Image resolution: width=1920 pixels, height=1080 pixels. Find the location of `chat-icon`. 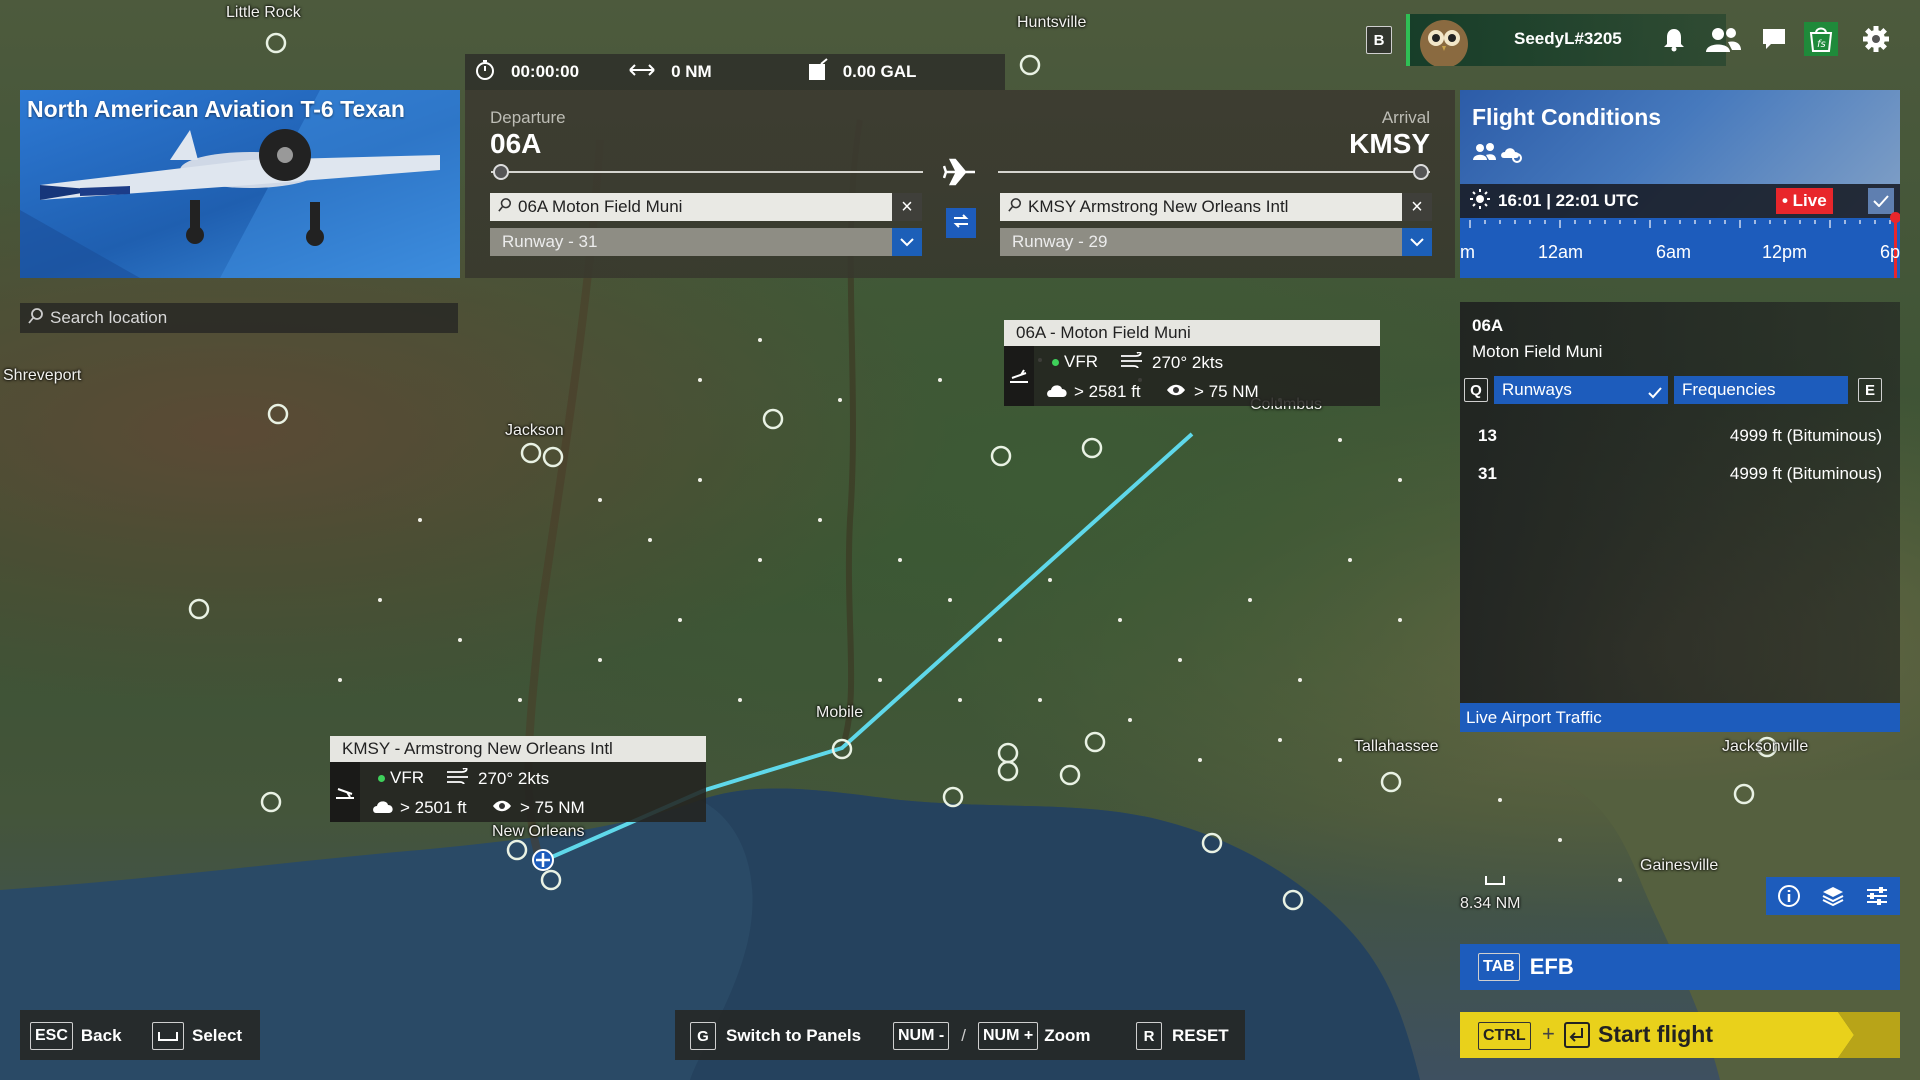

chat-icon is located at coordinates (1774, 39).